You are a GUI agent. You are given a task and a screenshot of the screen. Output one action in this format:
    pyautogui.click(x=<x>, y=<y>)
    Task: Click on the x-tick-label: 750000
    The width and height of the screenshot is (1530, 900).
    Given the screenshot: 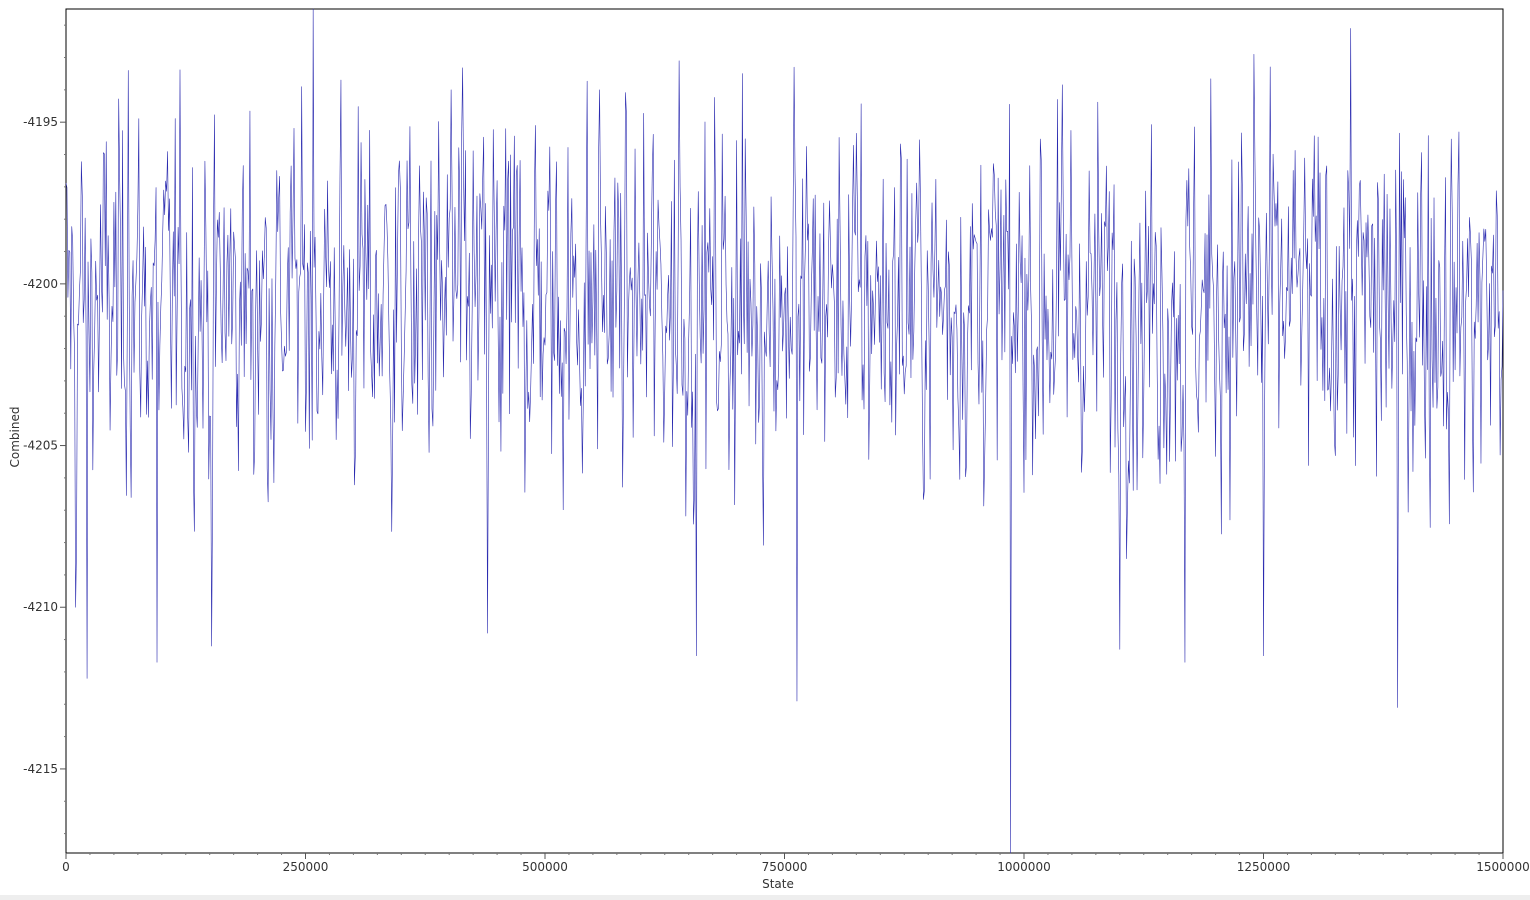 What is the action you would take?
    pyautogui.click(x=785, y=867)
    